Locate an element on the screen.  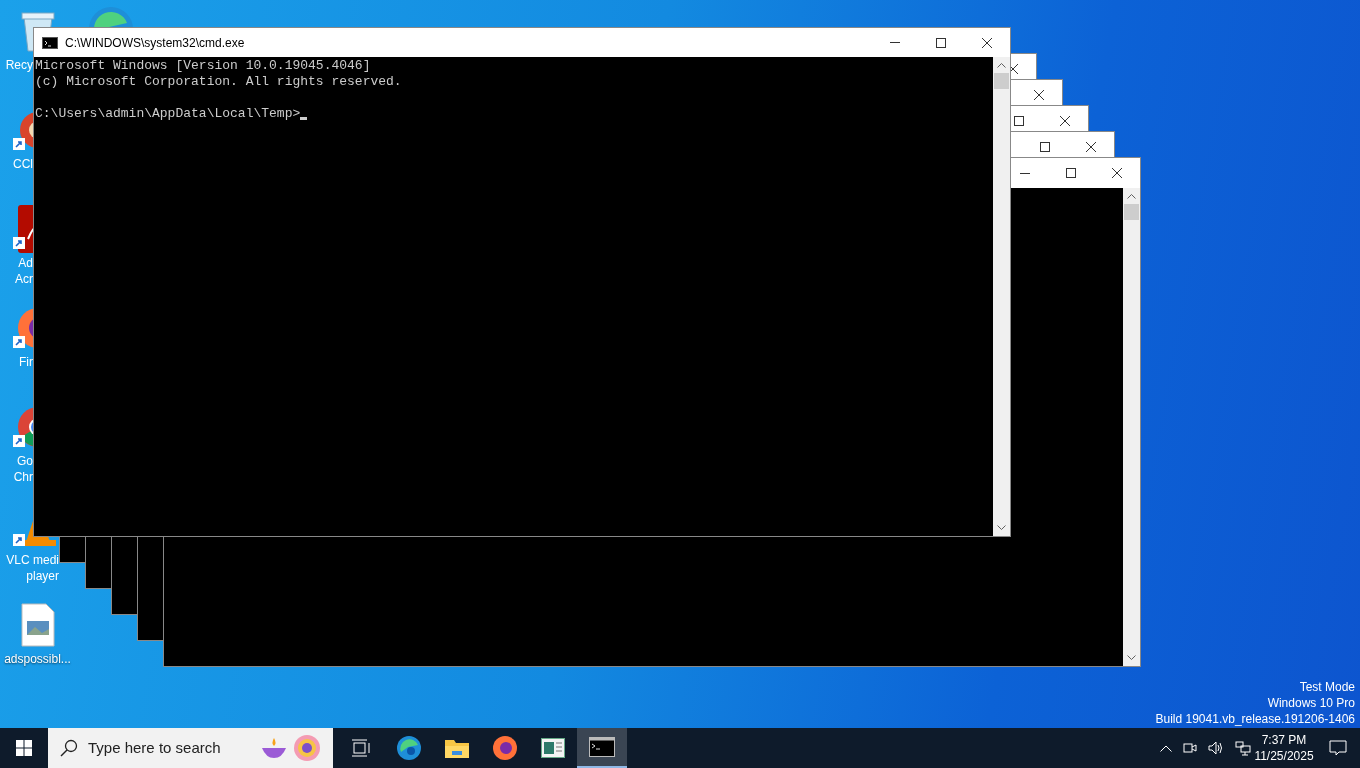
icon-label: Fir is located at coordinates (26, 362).